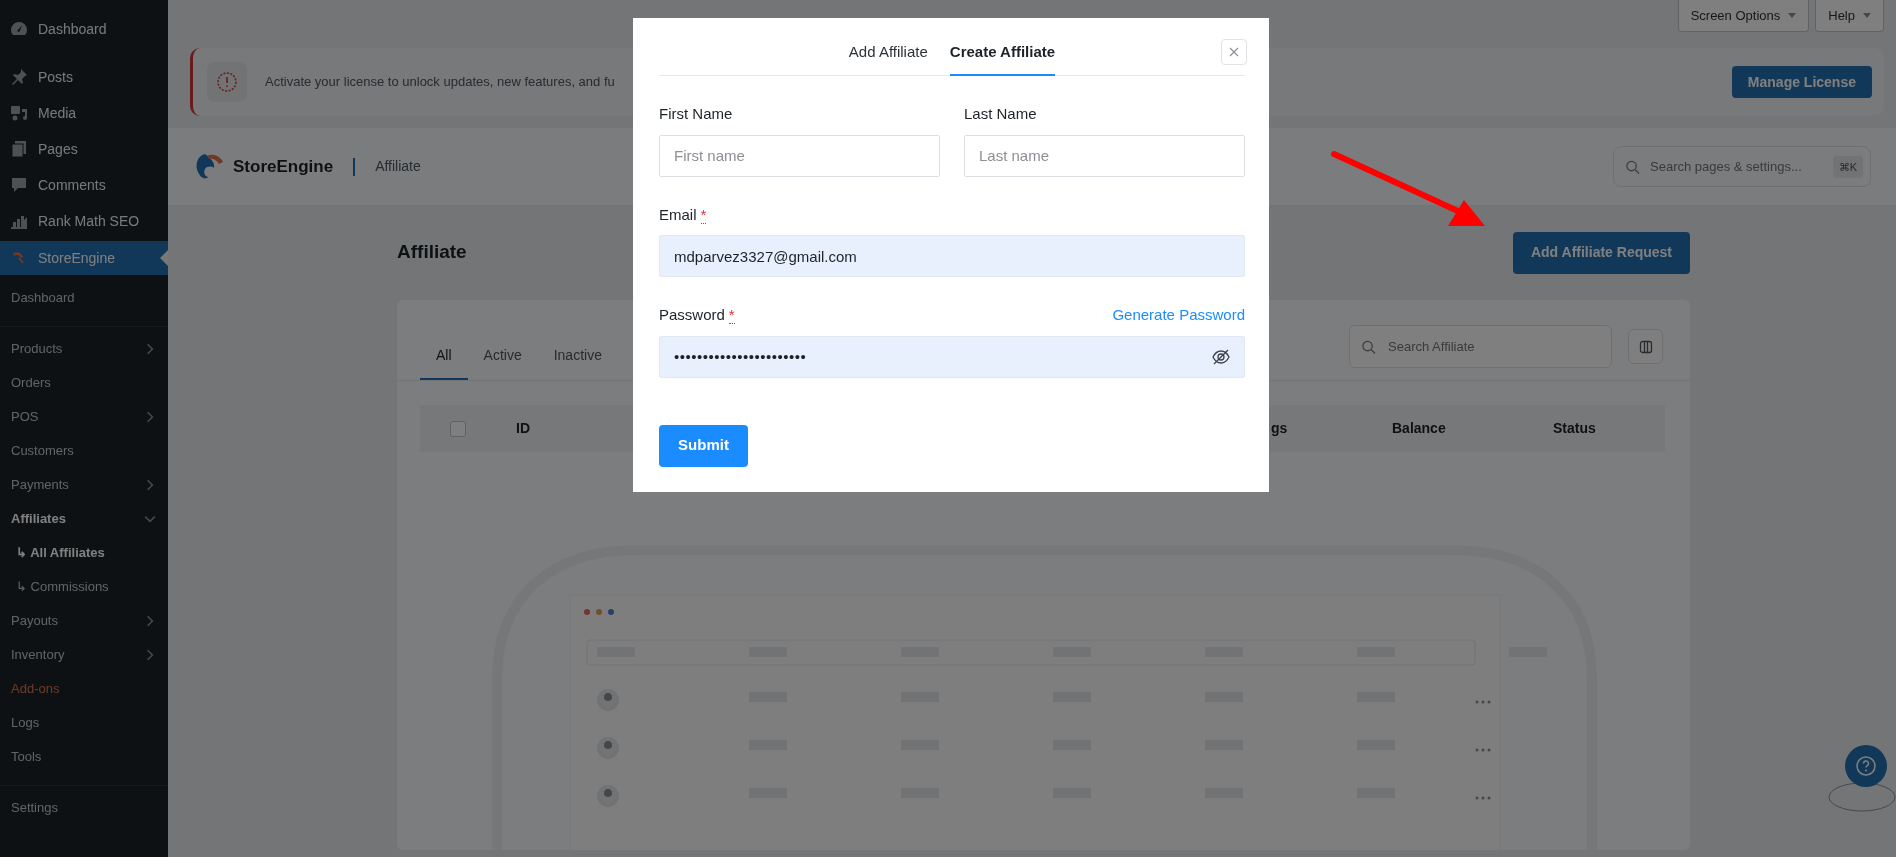 Image resolution: width=1896 pixels, height=857 pixels. What do you see at coordinates (19, 185) in the screenshot?
I see `speech-bubble-icon` at bounding box center [19, 185].